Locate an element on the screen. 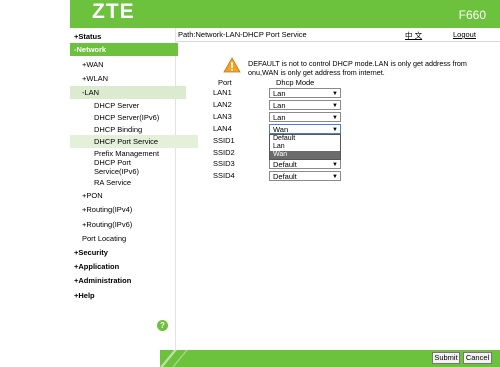 This screenshot has width=500, height=367. column-header-port: Port is located at coordinates (225, 82).